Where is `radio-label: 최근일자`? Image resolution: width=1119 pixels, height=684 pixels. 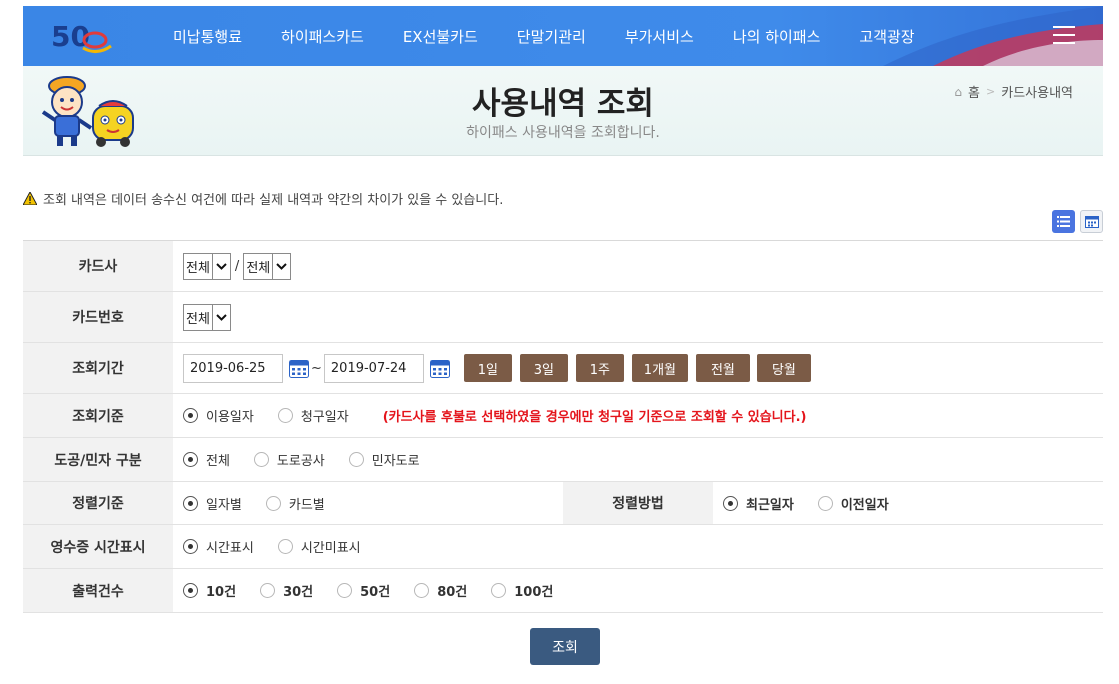
radio-label: 최근일자 is located at coordinates (770, 505).